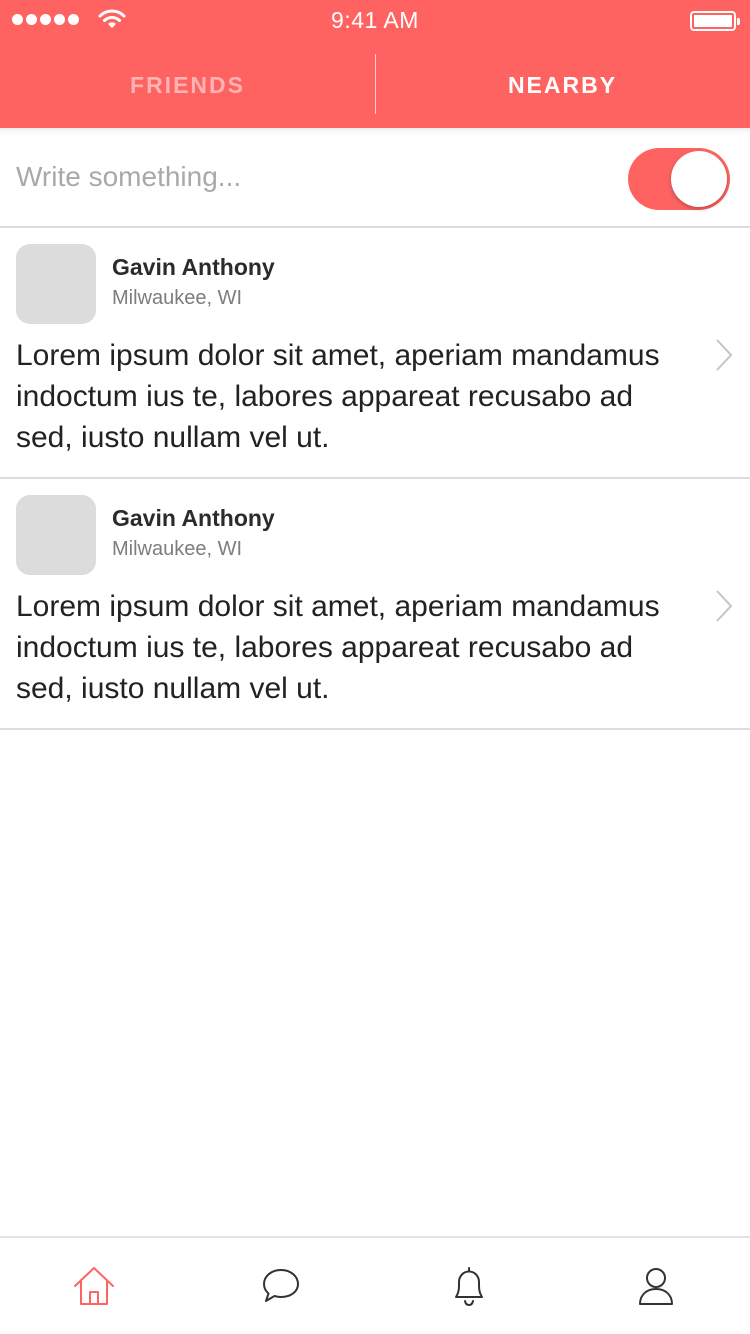 The height and width of the screenshot is (1334, 750). I want to click on bell-icon, so click(468, 1287).